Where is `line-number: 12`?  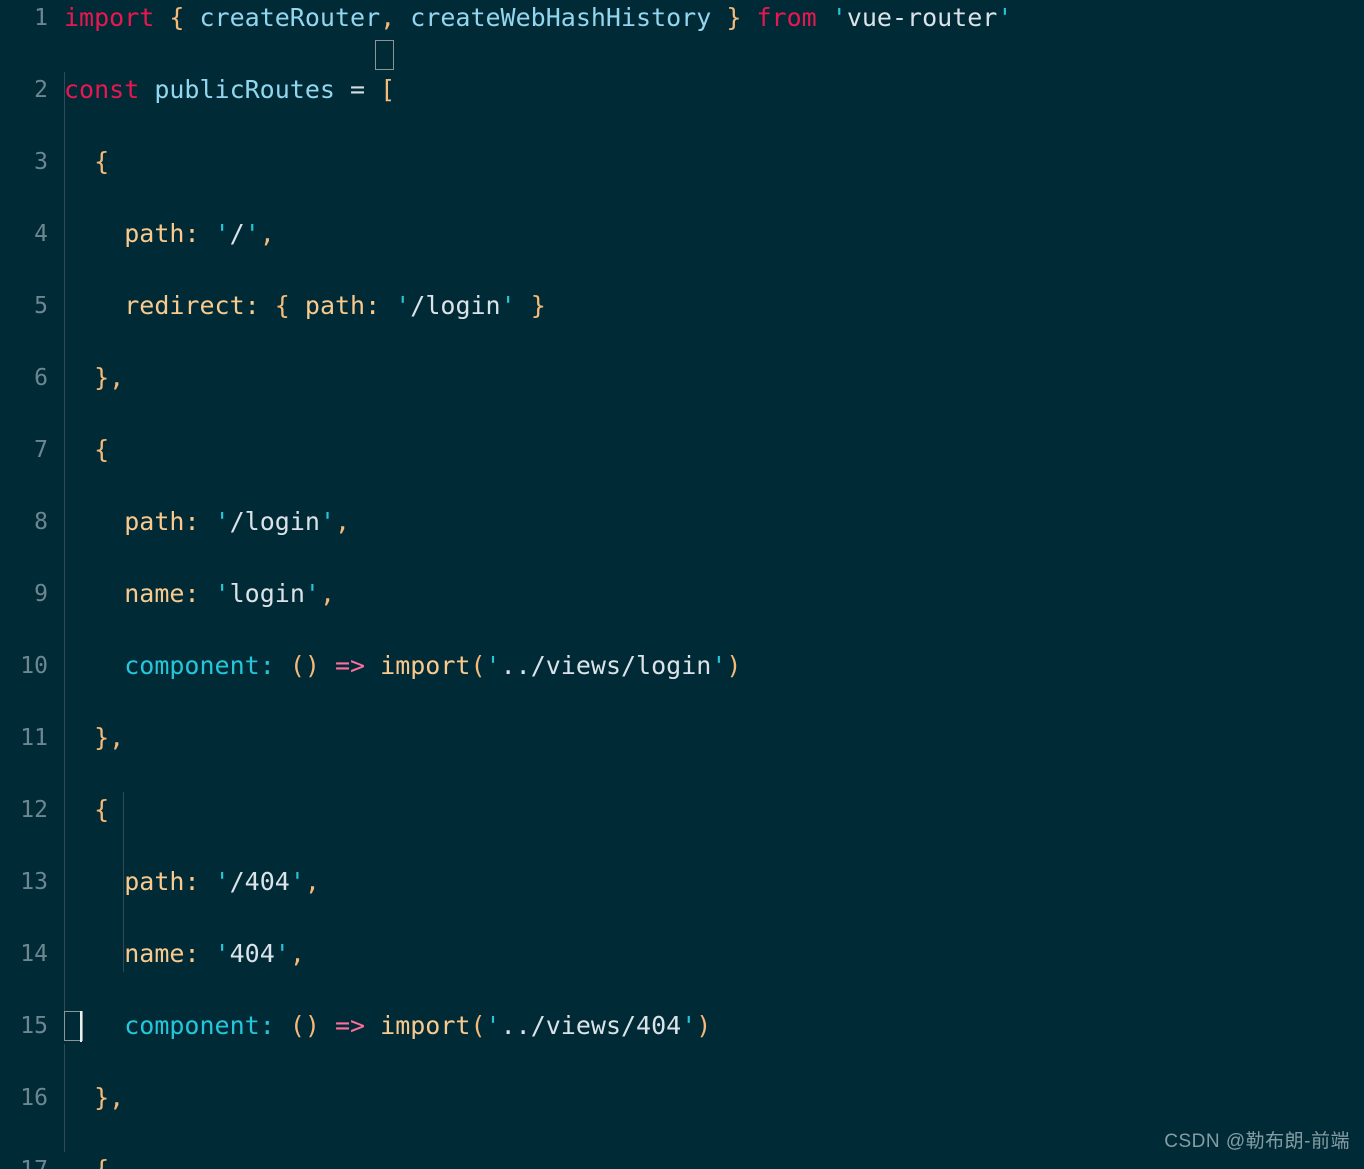 line-number: 12 is located at coordinates (34, 810).